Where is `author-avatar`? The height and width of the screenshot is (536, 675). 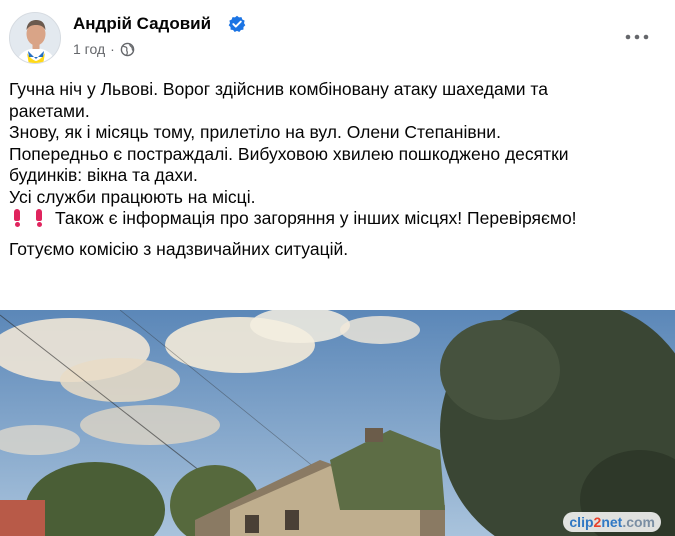
author-avatar is located at coordinates (35, 38).